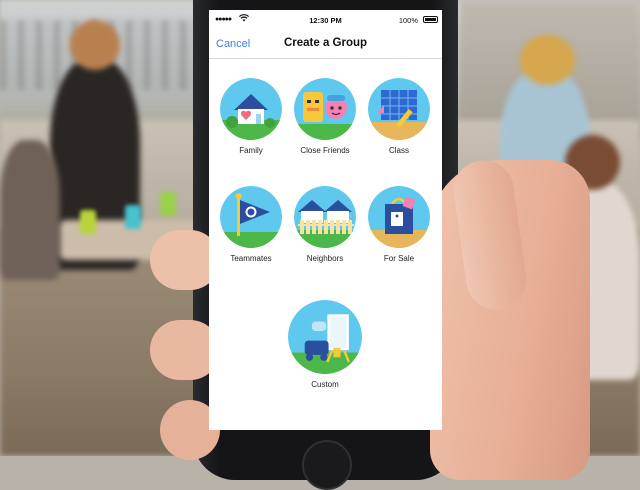 Image resolution: width=640 pixels, height=490 pixels. What do you see at coordinates (408, 20) in the screenshot?
I see `battery-percent: 100%` at bounding box center [408, 20].